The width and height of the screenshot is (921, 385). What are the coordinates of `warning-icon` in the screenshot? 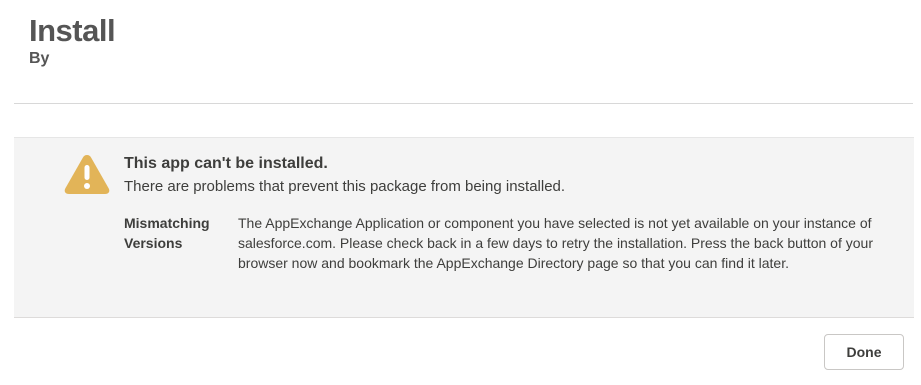 It's located at (87, 174).